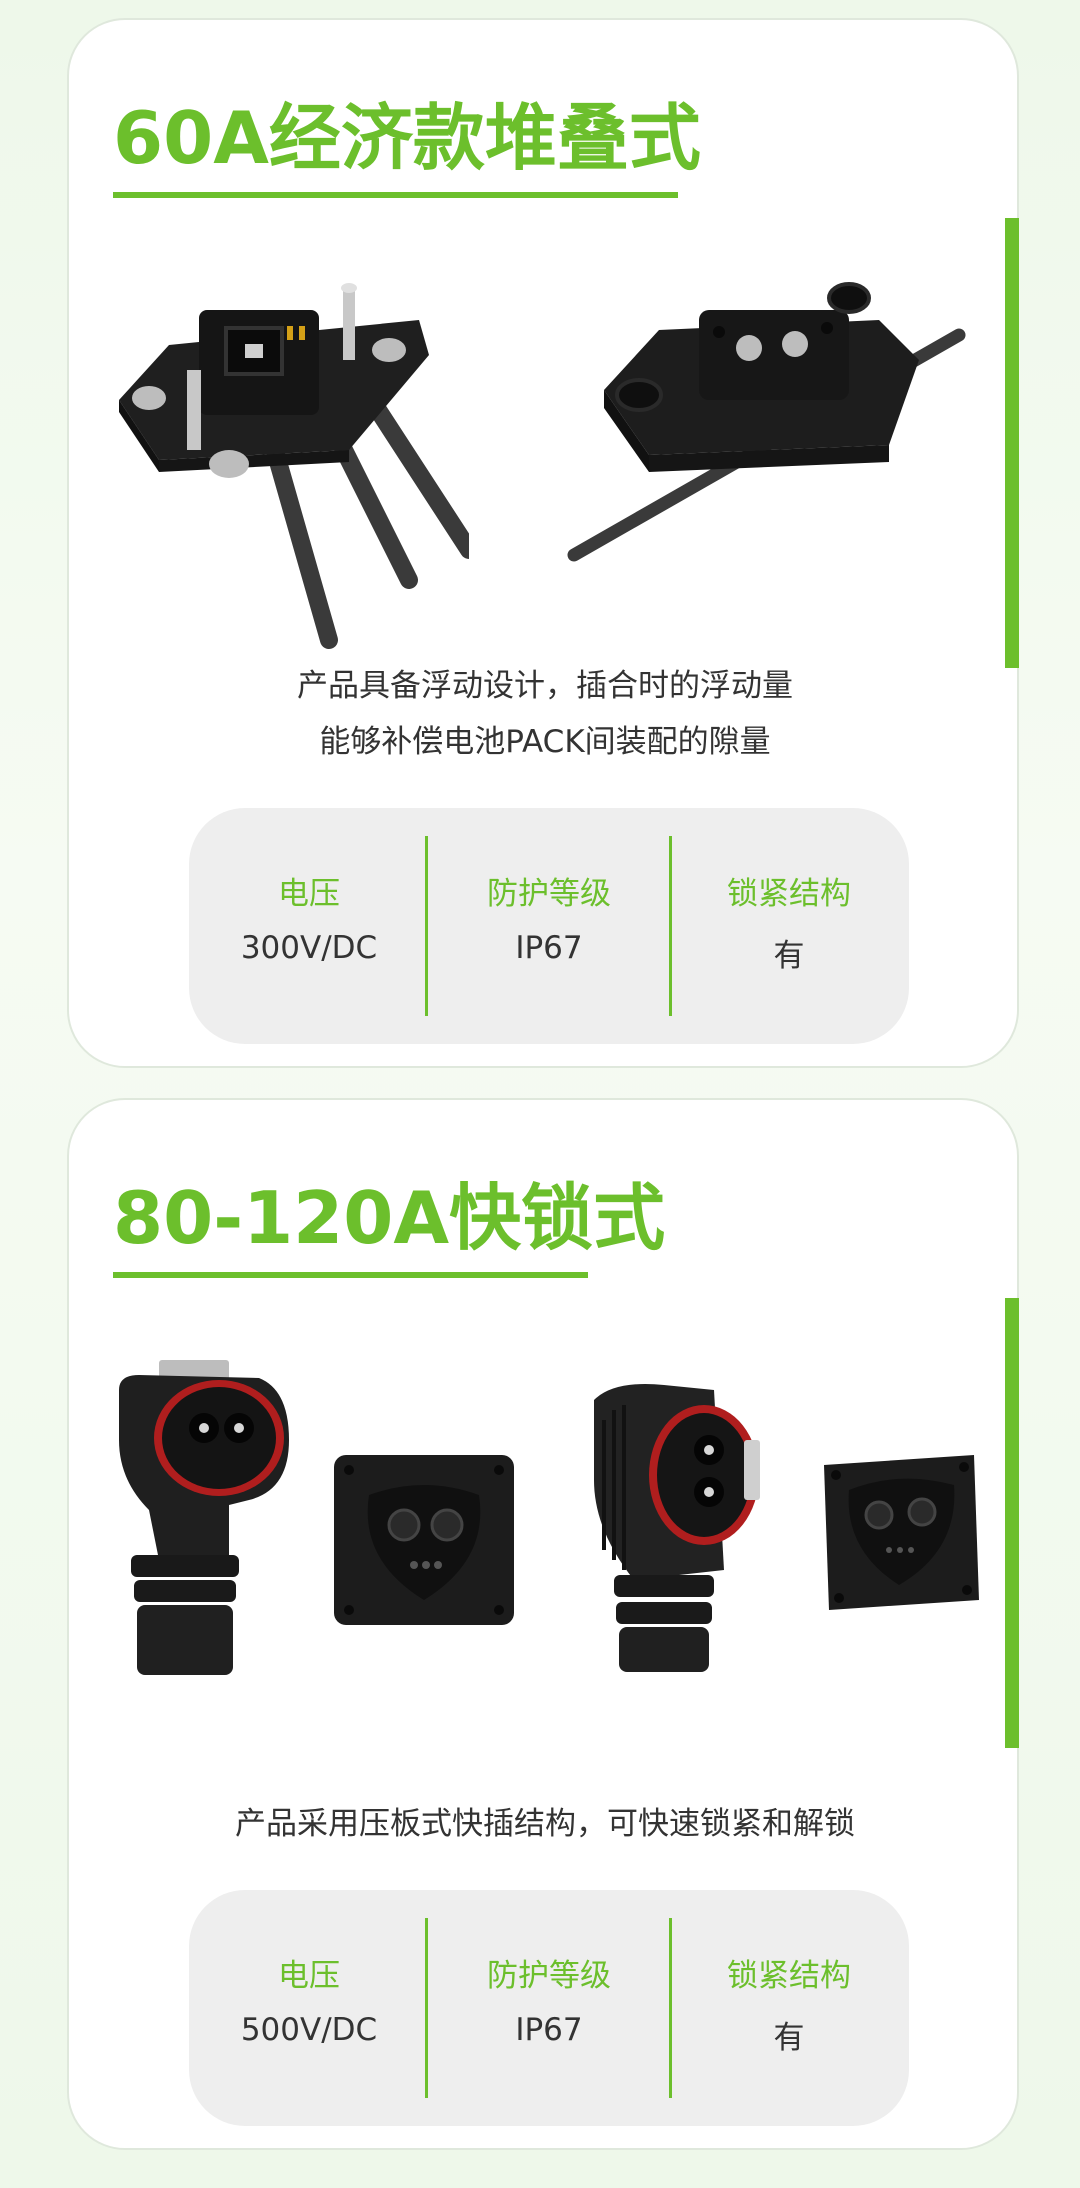 This screenshot has width=1080, height=2188. What do you see at coordinates (204, 1517) in the screenshot?
I see `quick-lock-plug-image` at bounding box center [204, 1517].